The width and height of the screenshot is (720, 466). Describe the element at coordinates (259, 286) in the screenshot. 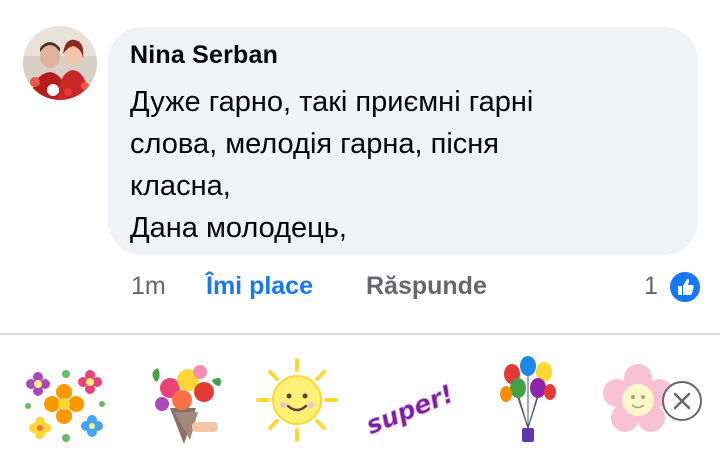

I see `like-button: Îmi place` at that location.